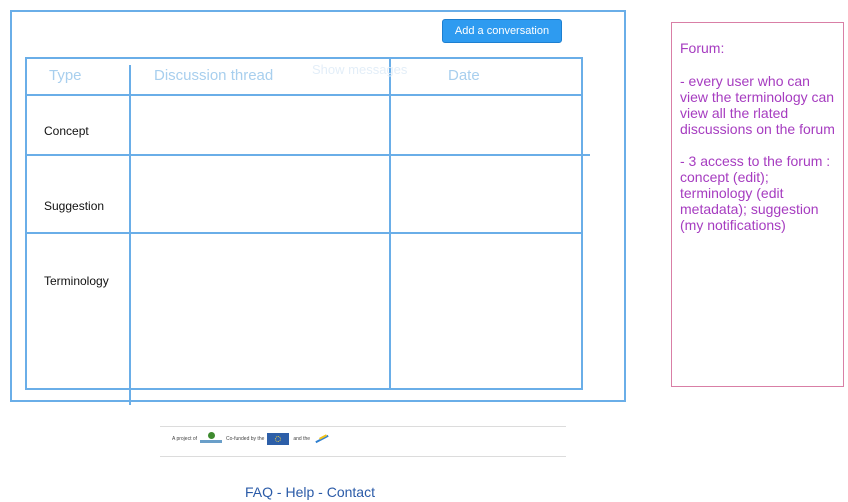 This screenshot has height=502, width=848. What do you see at coordinates (351, 492) in the screenshot?
I see `contact-link: Contact` at bounding box center [351, 492].